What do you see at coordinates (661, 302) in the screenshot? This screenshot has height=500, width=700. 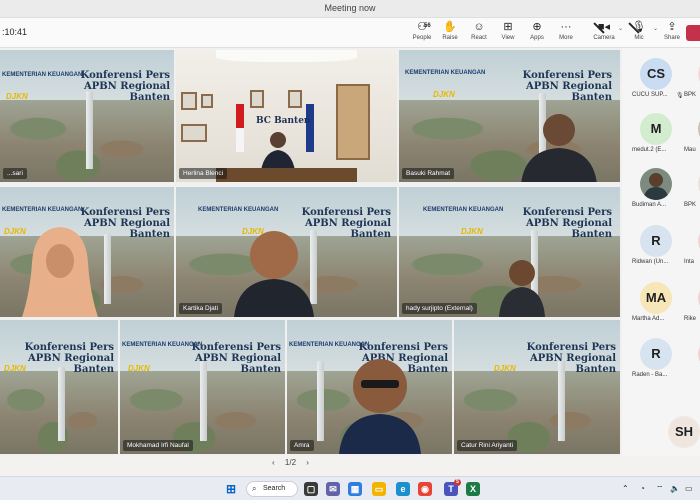 I see `participant-item: MA Martha Ad... Rike` at bounding box center [661, 302].